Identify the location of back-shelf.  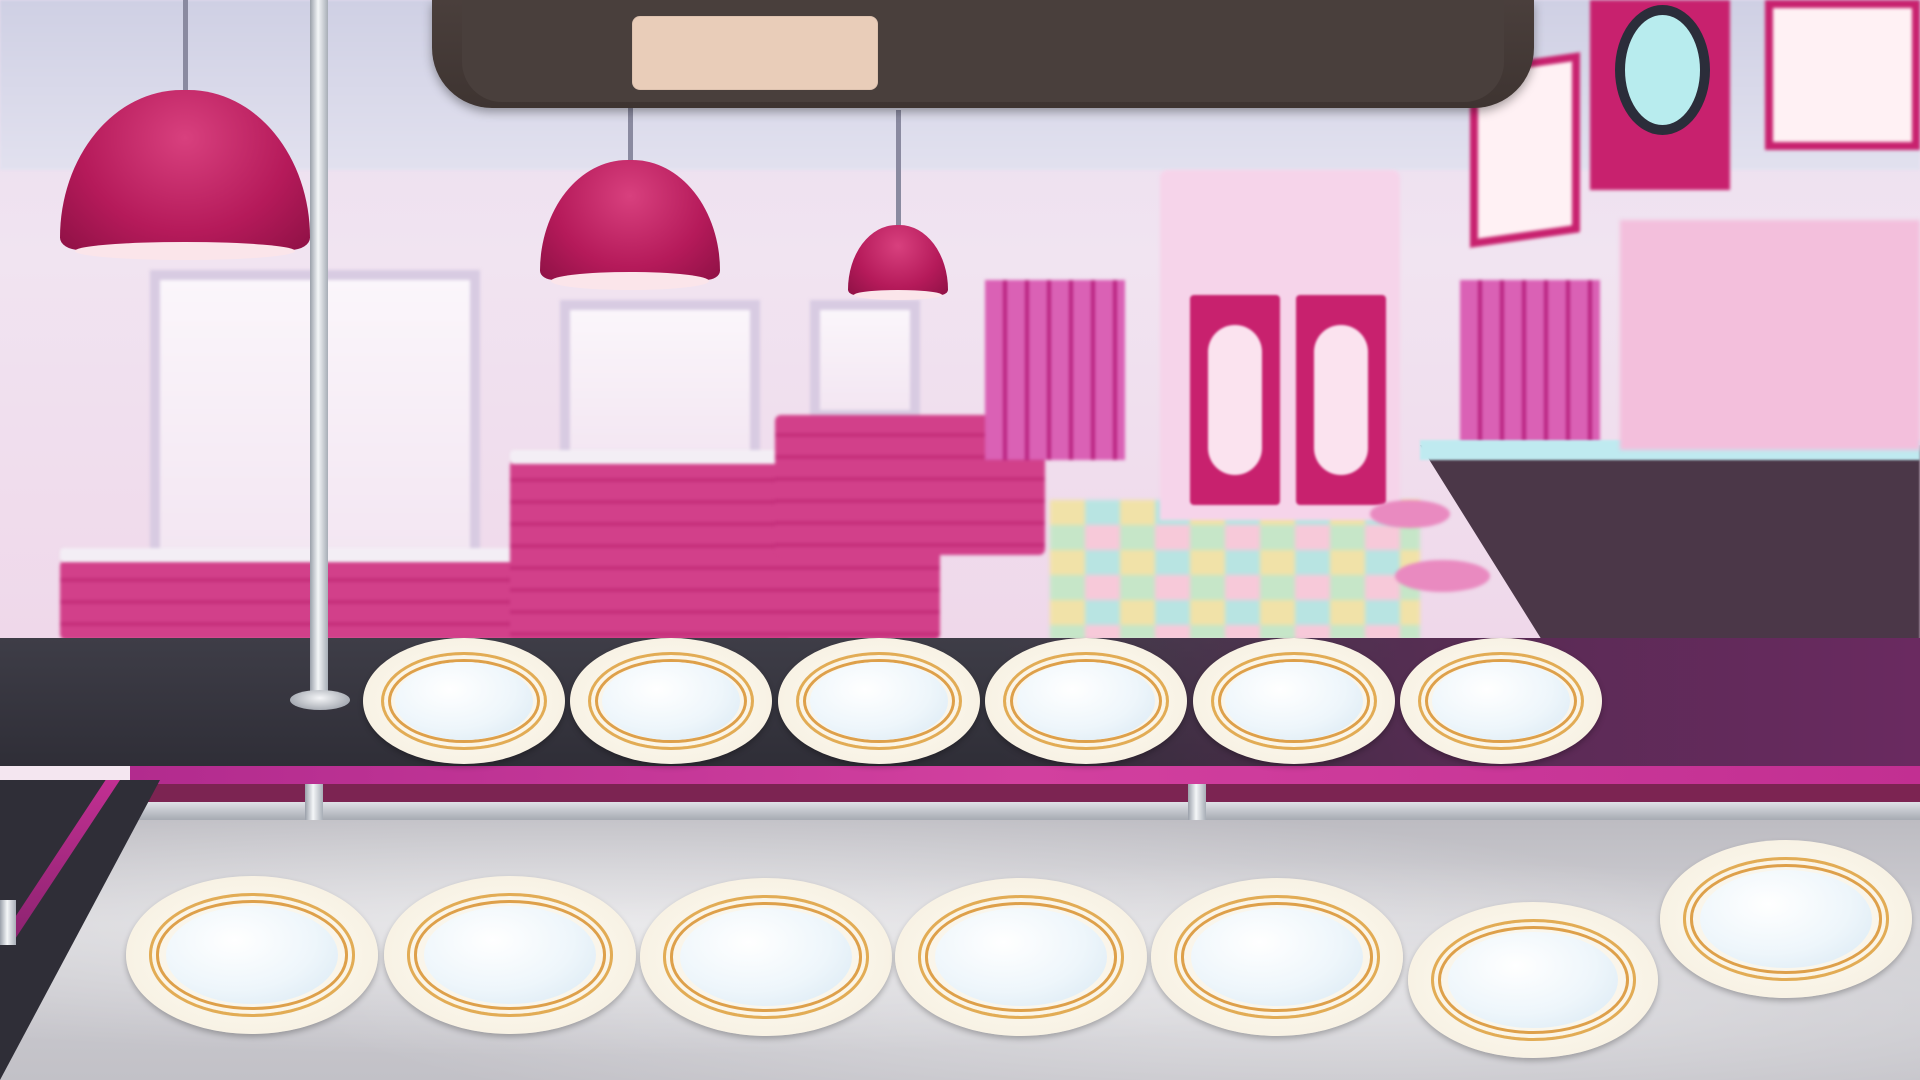
(1770, 335).